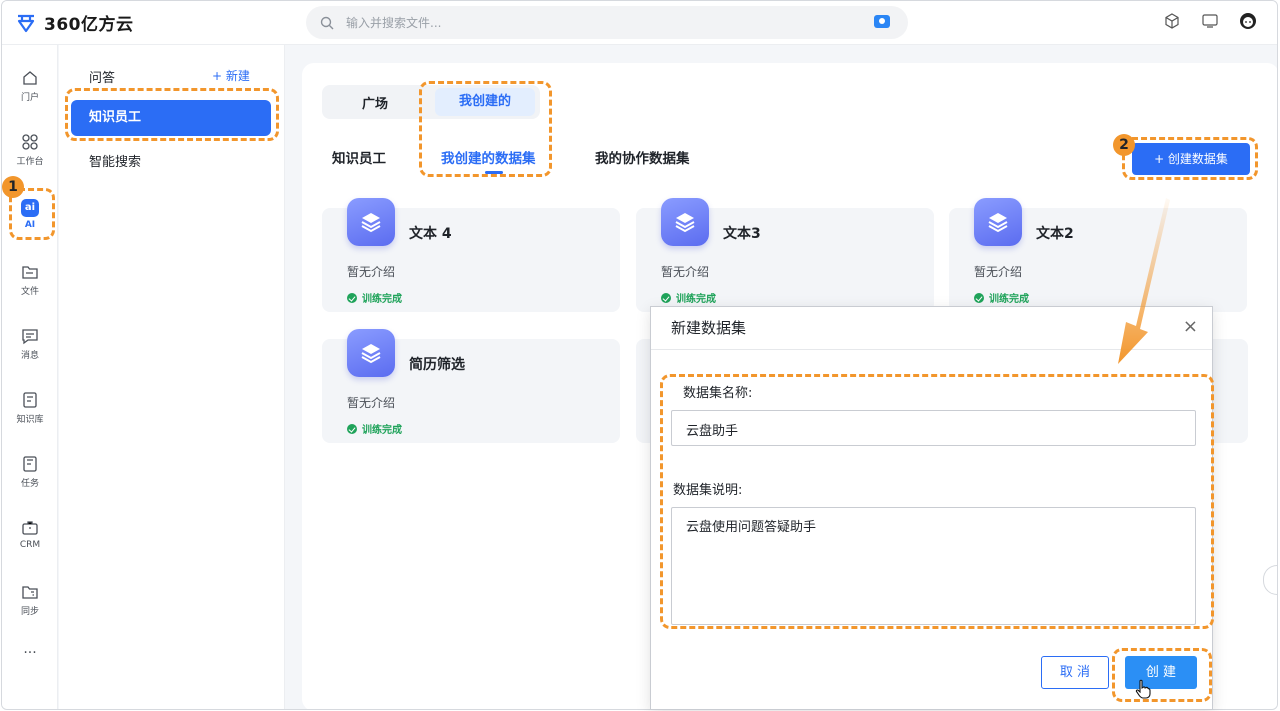  I want to click on tab-square: 广场, so click(375, 102).